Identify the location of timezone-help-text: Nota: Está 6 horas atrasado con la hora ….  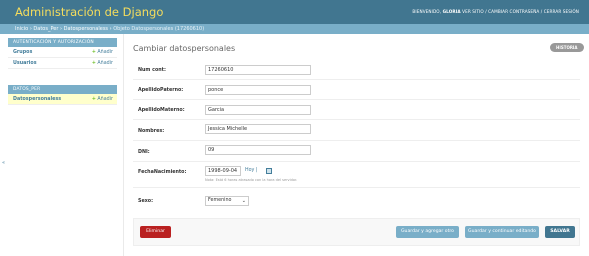
(251, 180).